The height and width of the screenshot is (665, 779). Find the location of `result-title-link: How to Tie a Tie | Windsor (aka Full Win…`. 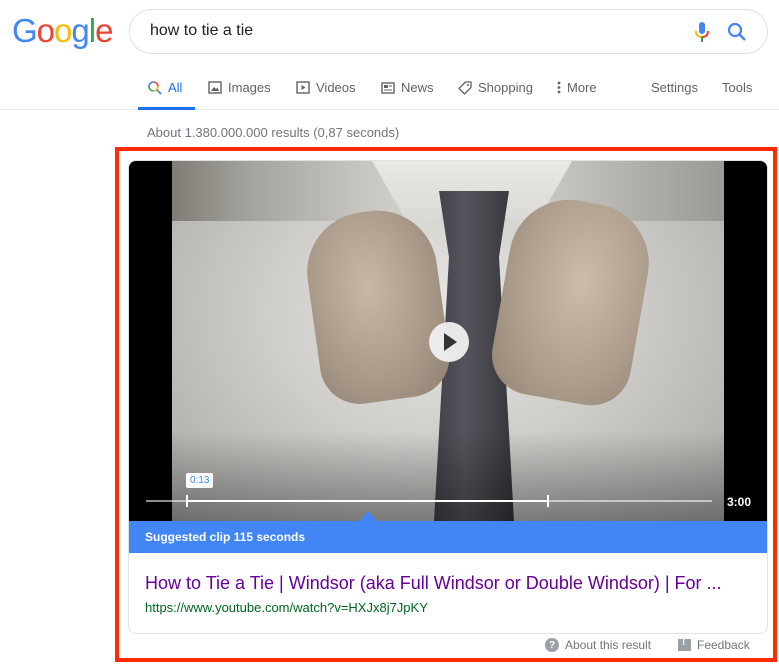

result-title-link: How to Tie a Tie | Windsor (aka Full Win… is located at coordinates (433, 583).